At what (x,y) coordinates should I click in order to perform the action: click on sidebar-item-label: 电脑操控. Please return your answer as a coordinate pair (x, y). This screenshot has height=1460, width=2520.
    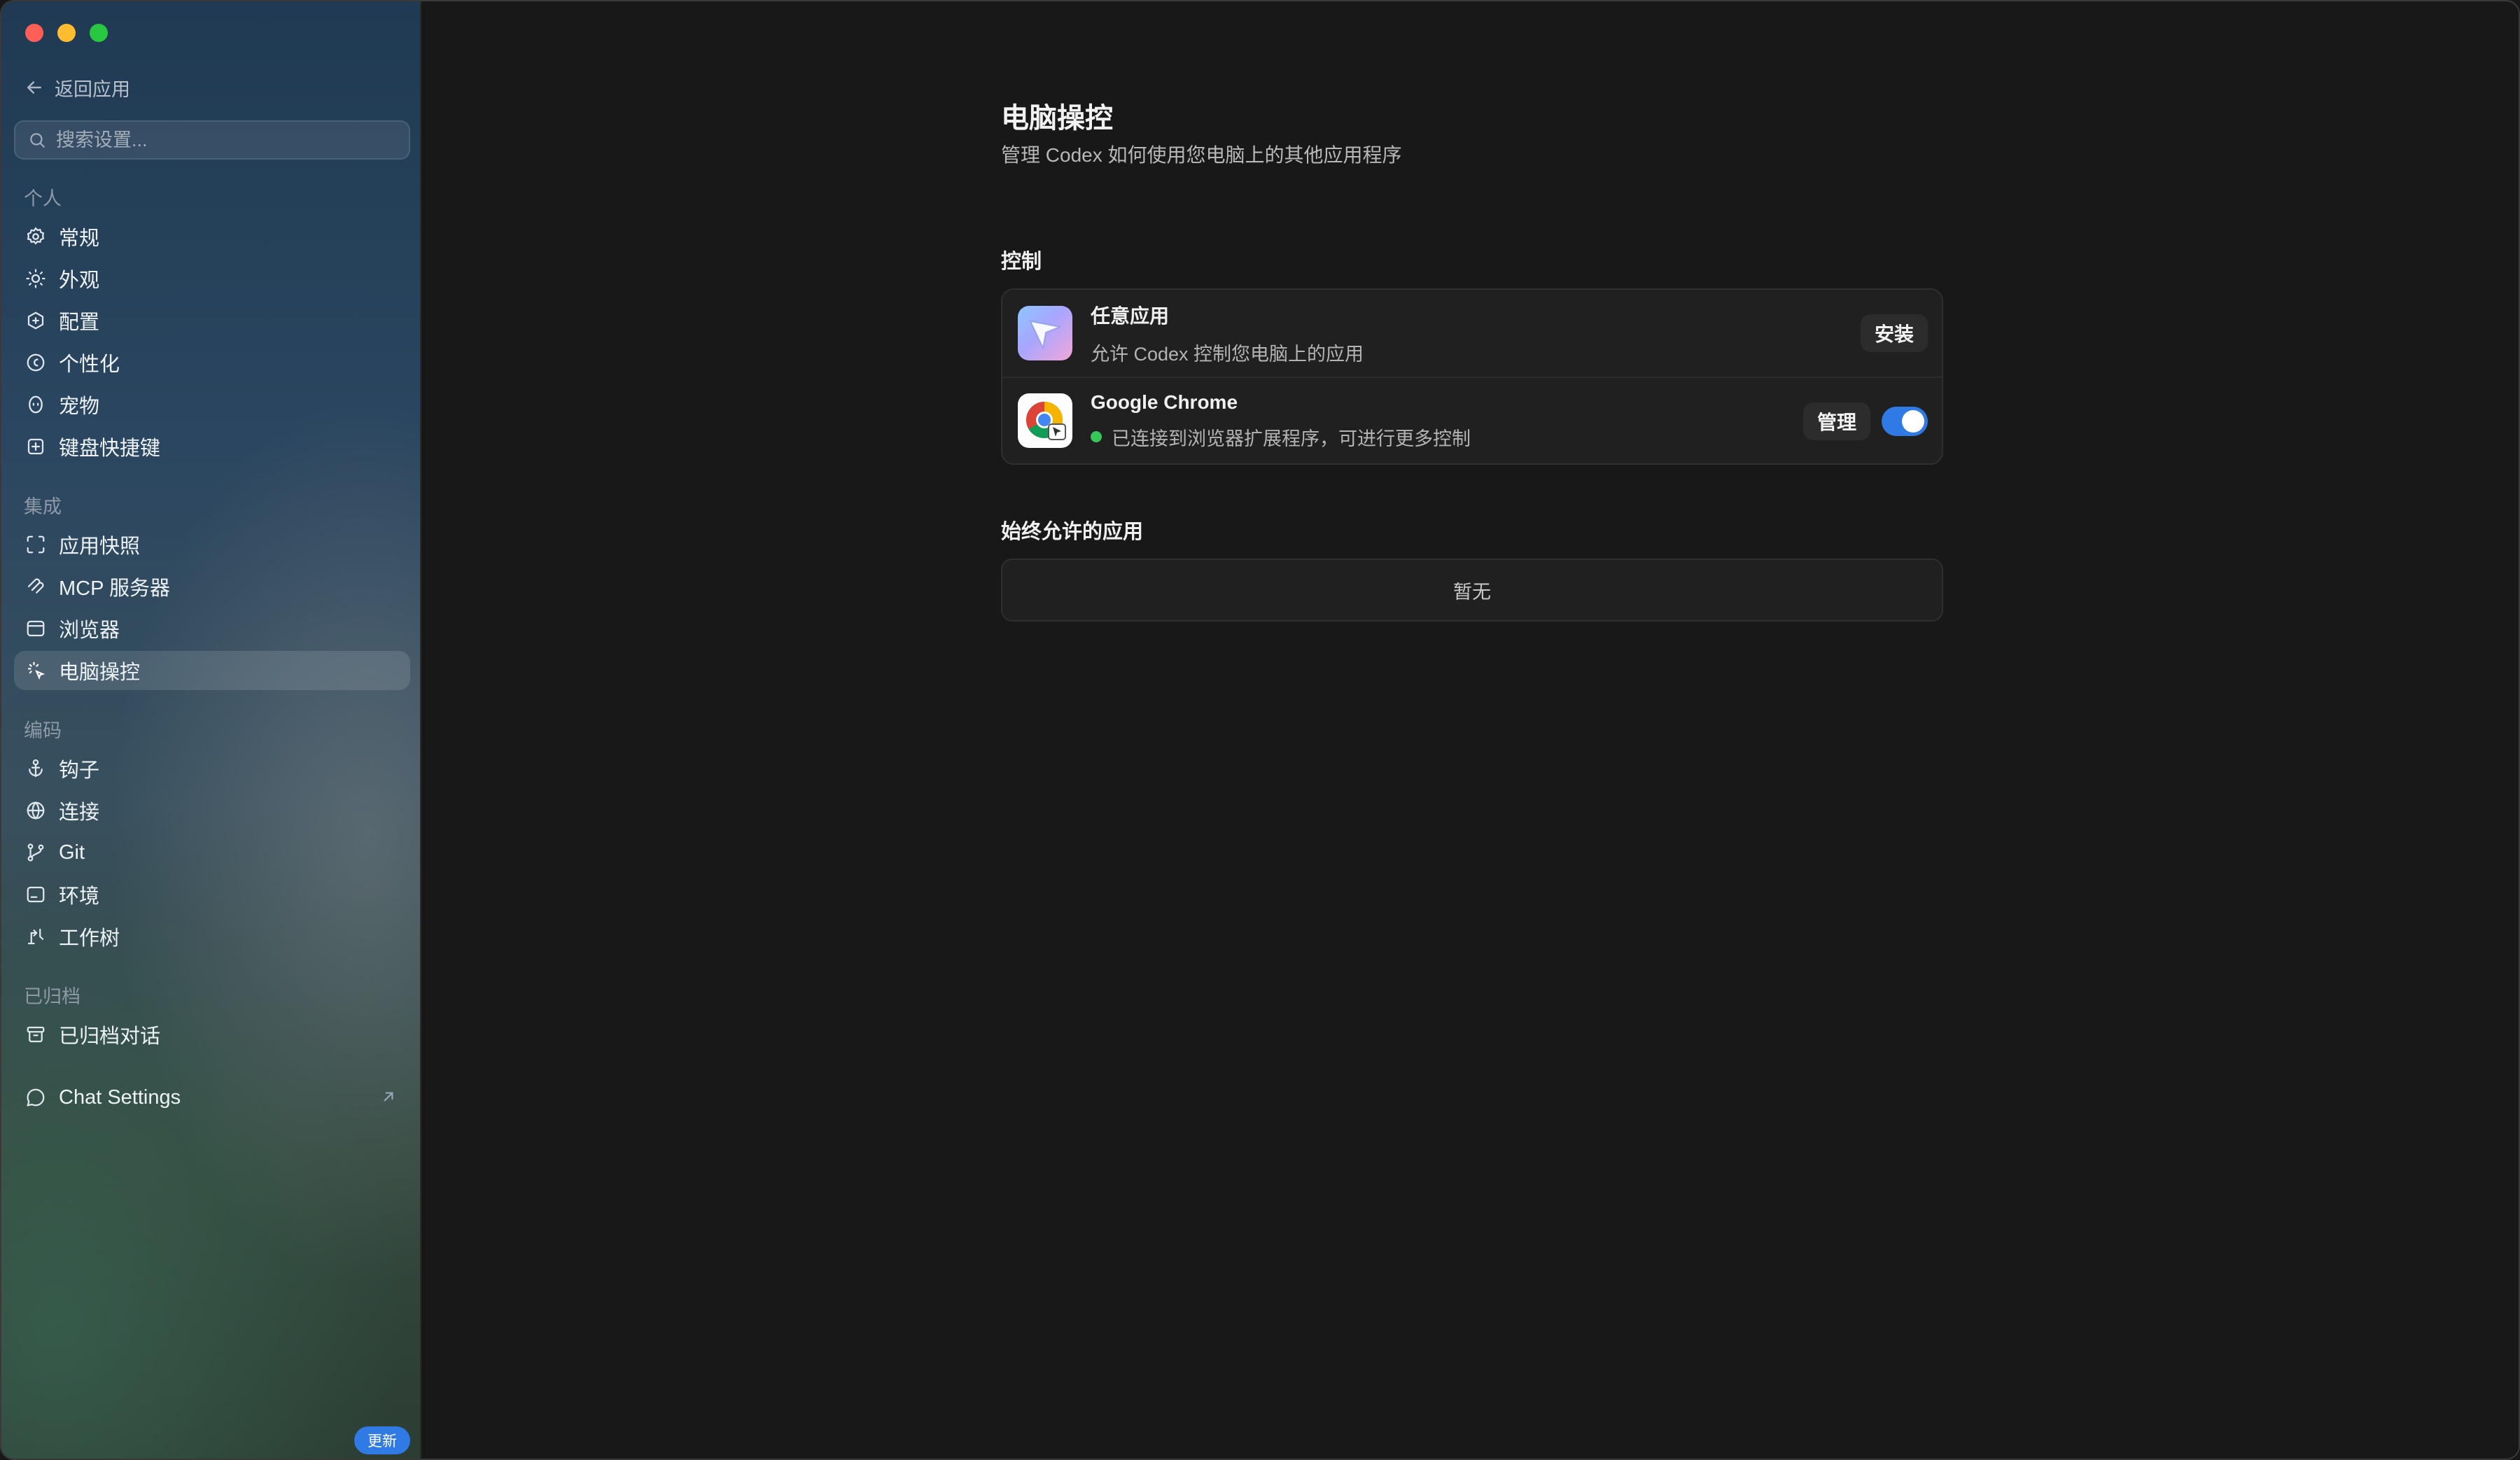
    Looking at the image, I should click on (100, 673).